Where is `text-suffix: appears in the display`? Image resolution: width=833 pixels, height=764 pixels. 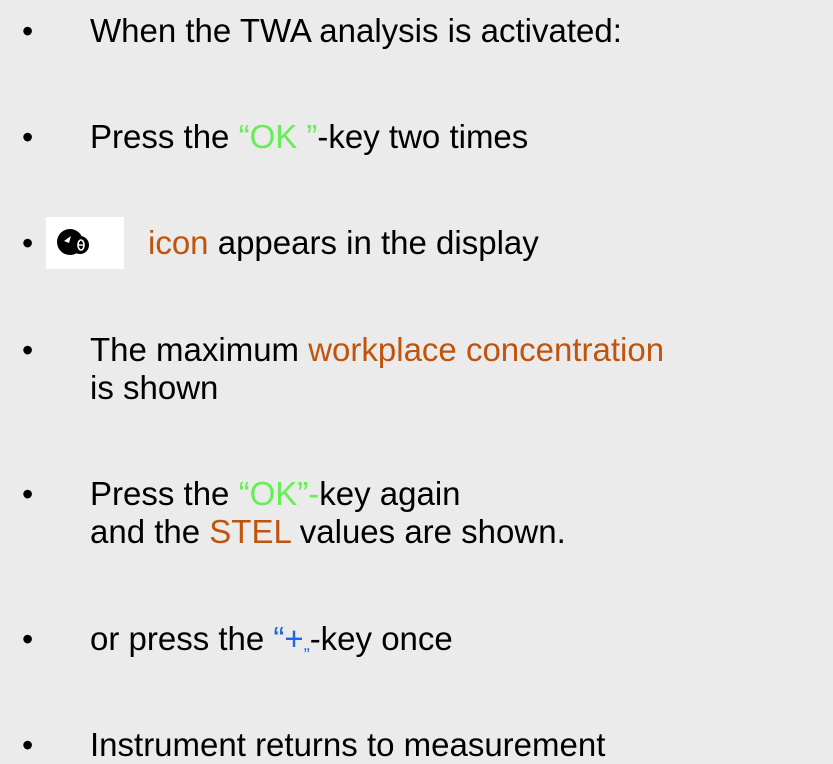
text-suffix: appears in the display is located at coordinates (373, 242).